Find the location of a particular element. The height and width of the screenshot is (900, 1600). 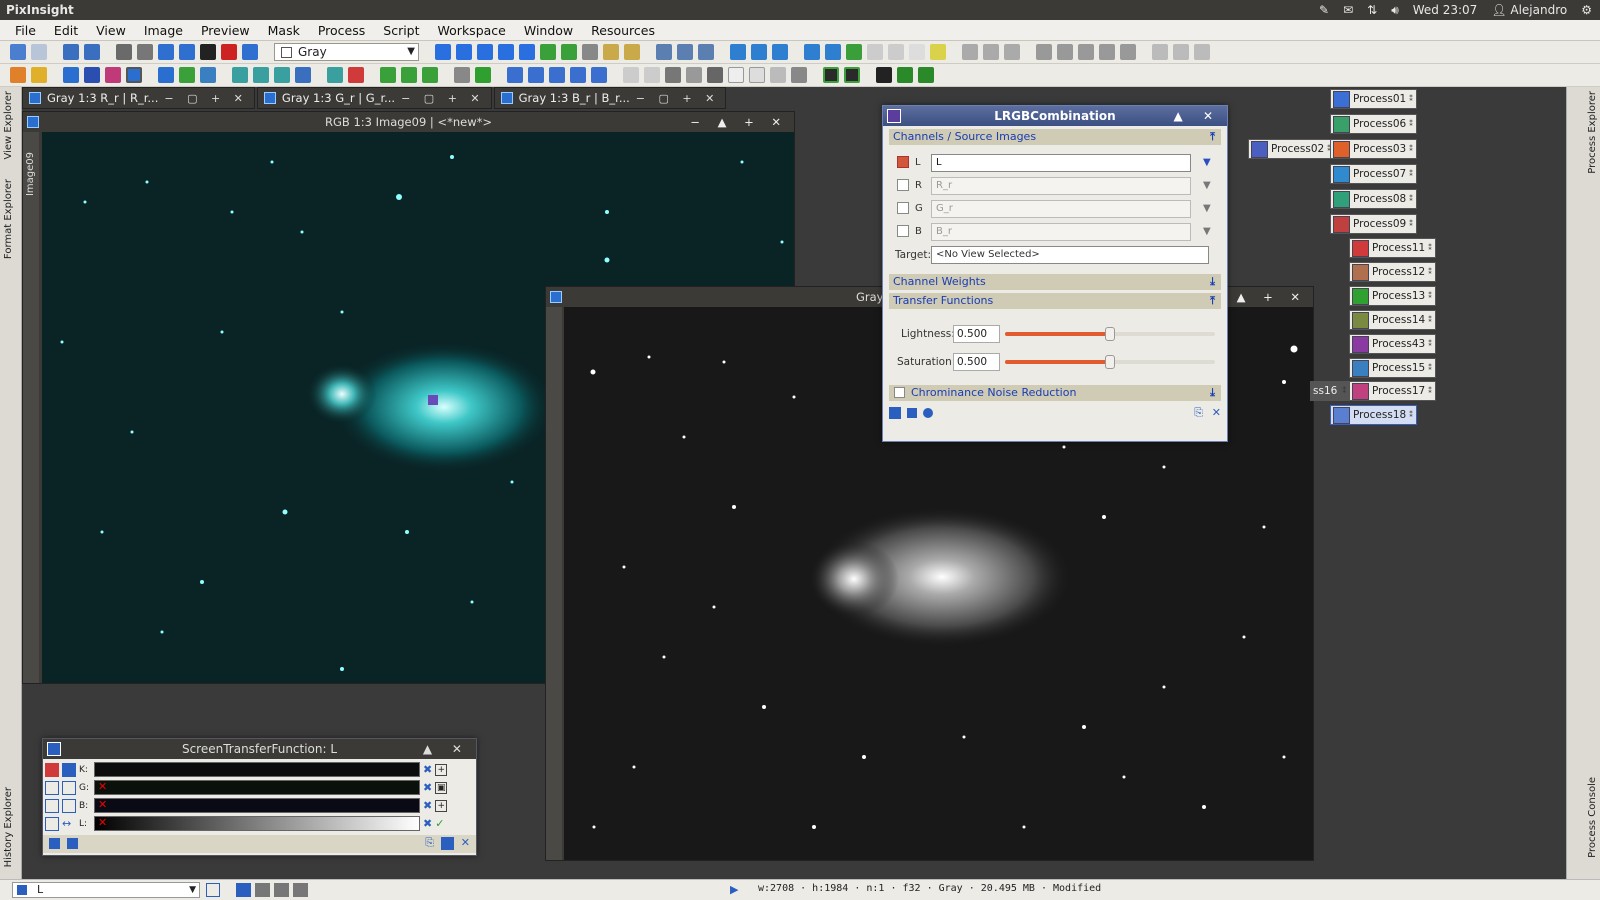

tile-icon is located at coordinates (780, 52).